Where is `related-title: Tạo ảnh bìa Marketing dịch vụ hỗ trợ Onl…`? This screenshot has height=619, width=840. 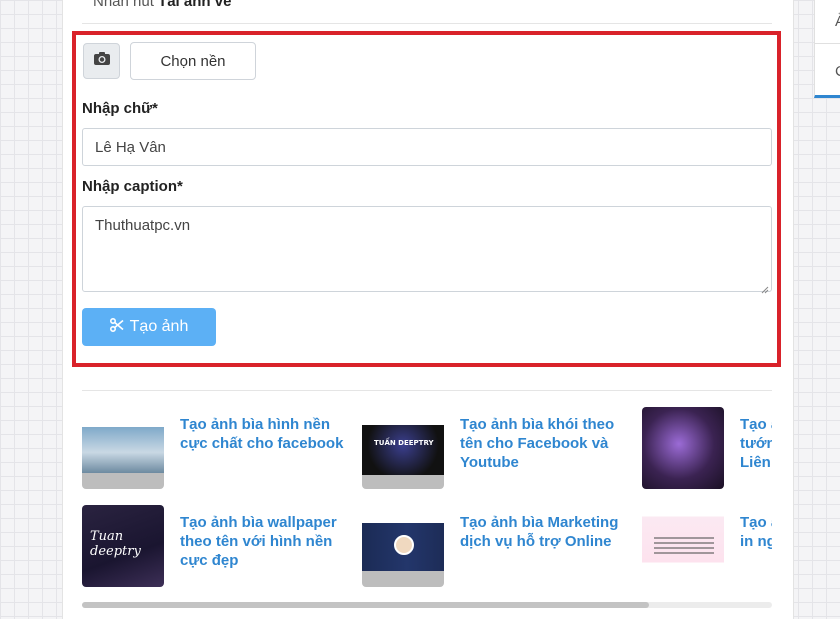
related-title: Tạo ảnh bìa Marketing dịch vụ hỗ trợ Onl… is located at coordinates (547, 532).